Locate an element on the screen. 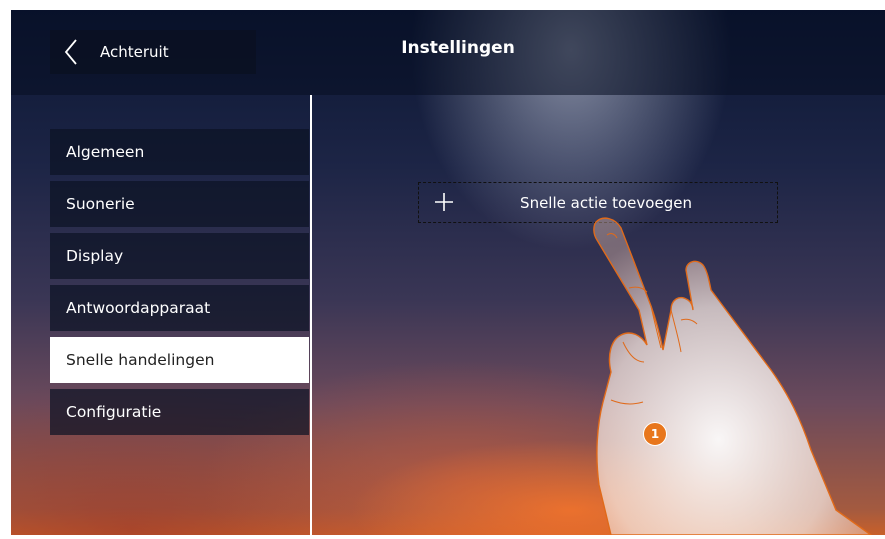 This screenshot has width=885, height=539. add-quick-action-button: Snelle actie toevoegen is located at coordinates (598, 202).